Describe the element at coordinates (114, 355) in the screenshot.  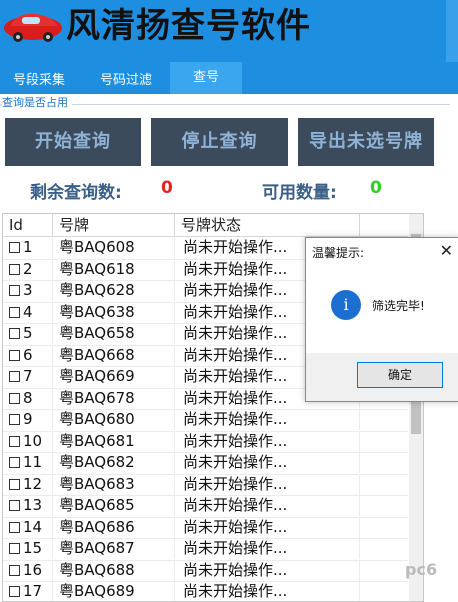
I see `row-plate: 粤BAQ668` at that location.